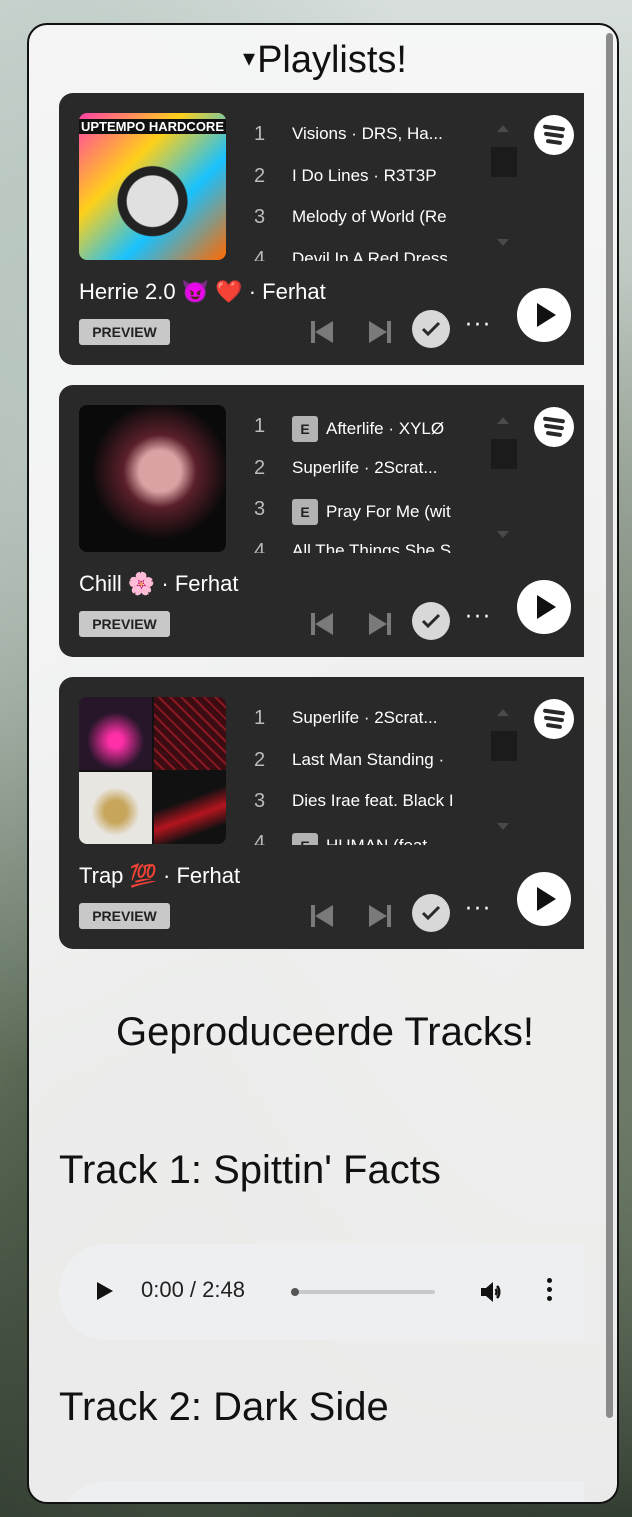 This screenshot has height=1517, width=632. Describe the element at coordinates (152, 186) in the screenshot. I see `playlist-cover: UPTEMPO HARDCORE` at that location.